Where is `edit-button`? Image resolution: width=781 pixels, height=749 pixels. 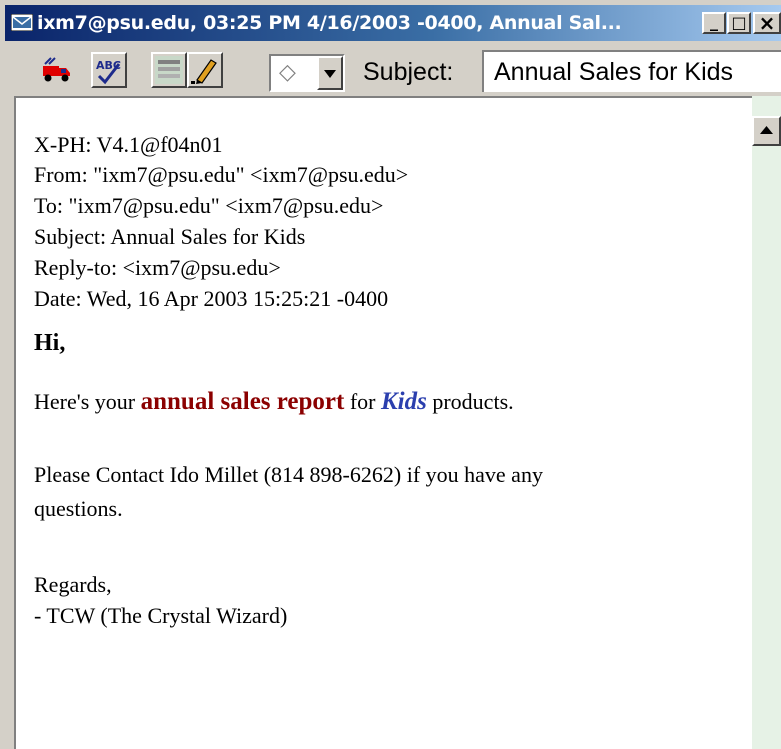 edit-button is located at coordinates (205, 70).